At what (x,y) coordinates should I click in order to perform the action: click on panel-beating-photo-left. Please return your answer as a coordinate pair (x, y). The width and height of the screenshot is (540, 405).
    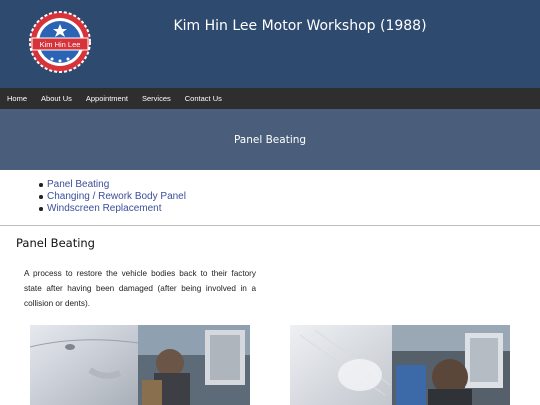
    Looking at the image, I should click on (140, 365).